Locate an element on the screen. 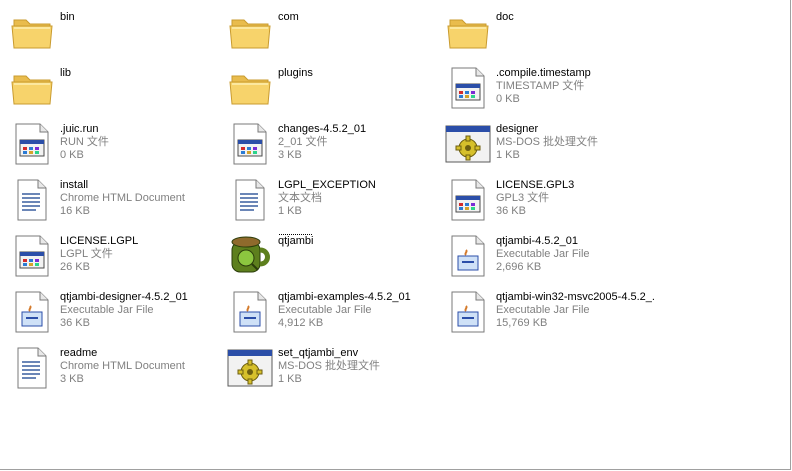  file-item: readme Chrome HTML Document 3 KB is located at coordinates (117, 372).